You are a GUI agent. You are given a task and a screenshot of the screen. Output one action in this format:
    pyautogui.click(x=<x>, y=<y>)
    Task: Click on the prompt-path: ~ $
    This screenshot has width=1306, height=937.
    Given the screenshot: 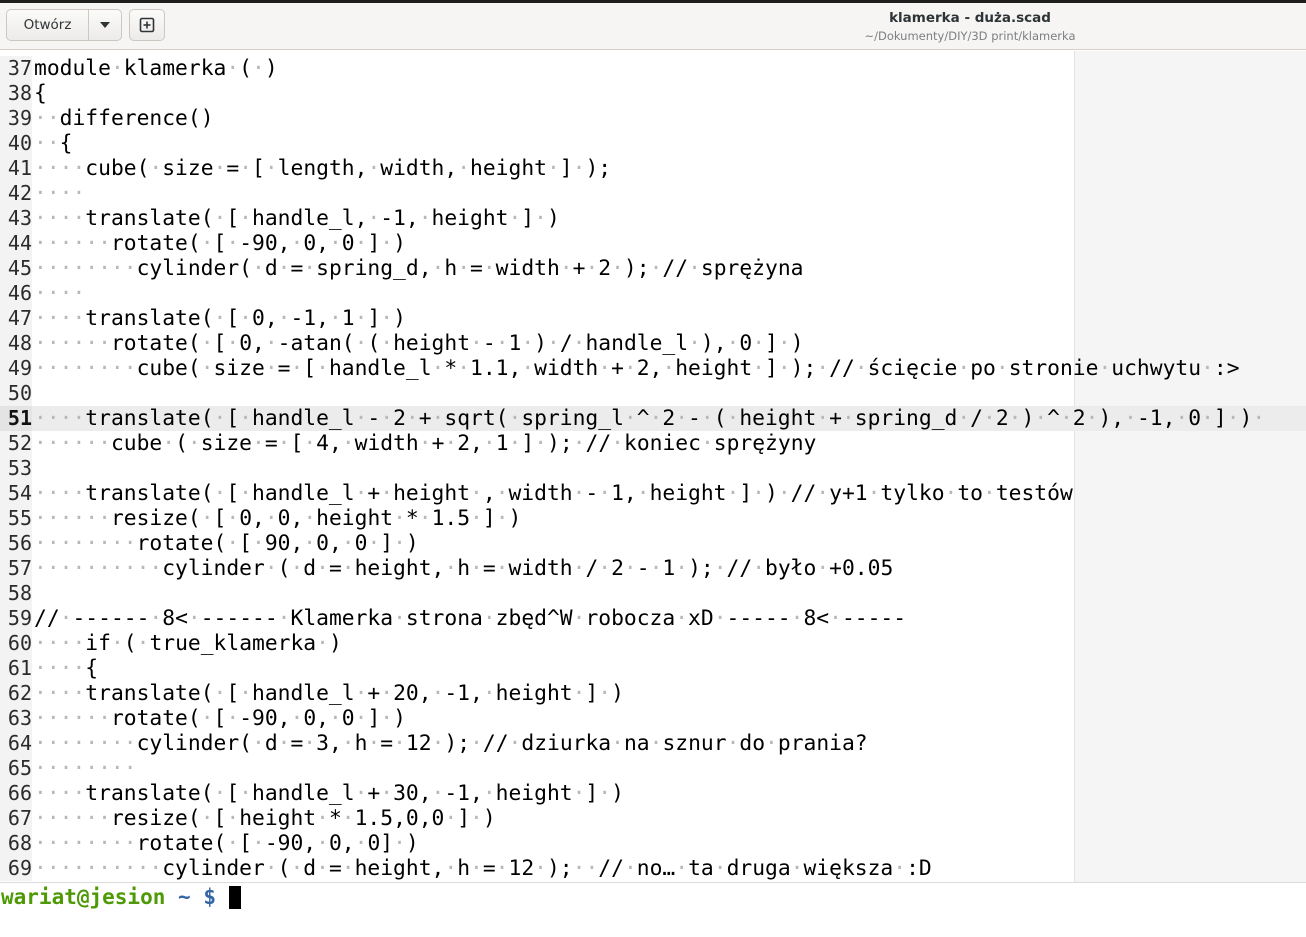 What is the action you would take?
    pyautogui.click(x=197, y=897)
    